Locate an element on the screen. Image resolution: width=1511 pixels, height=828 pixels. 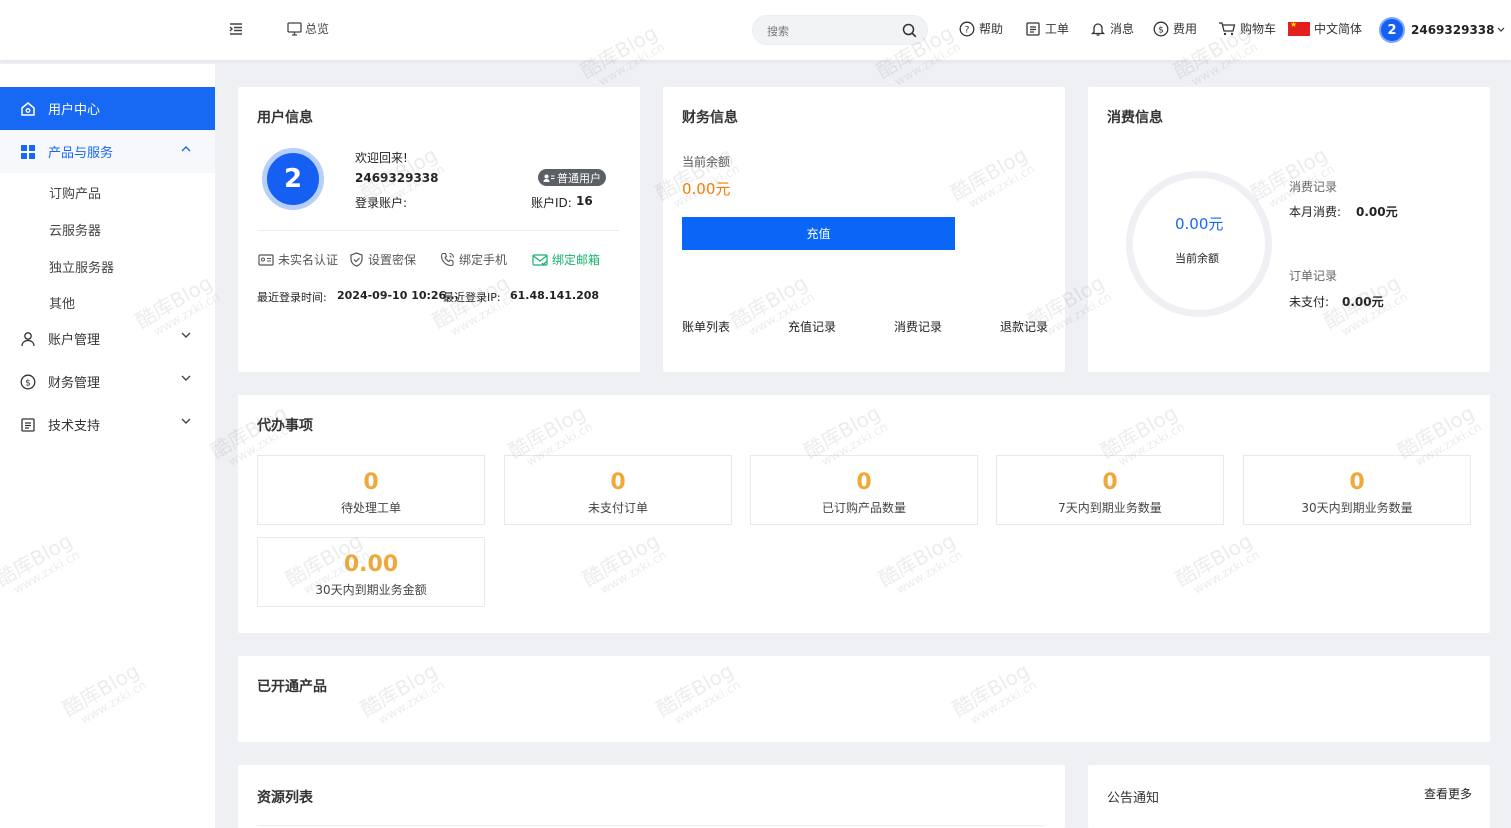
consume-record-label: 消费记录 is located at coordinates (1313, 187).